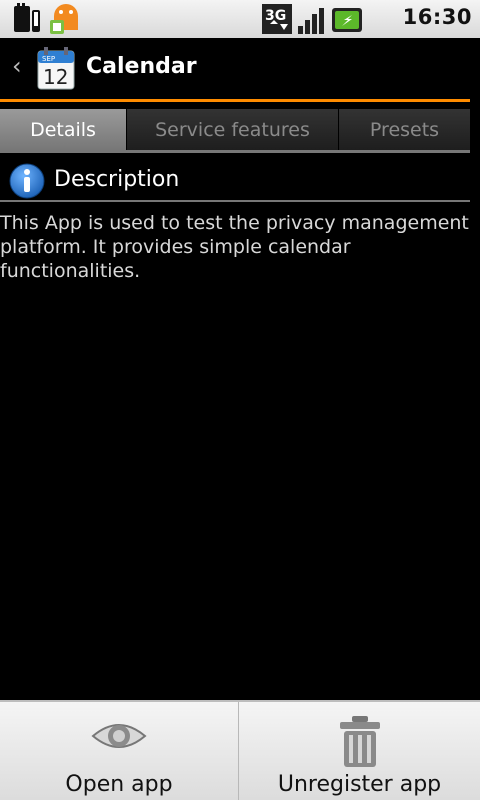 The image size is (480, 800). I want to click on tab-service-features: Service features, so click(232, 129).